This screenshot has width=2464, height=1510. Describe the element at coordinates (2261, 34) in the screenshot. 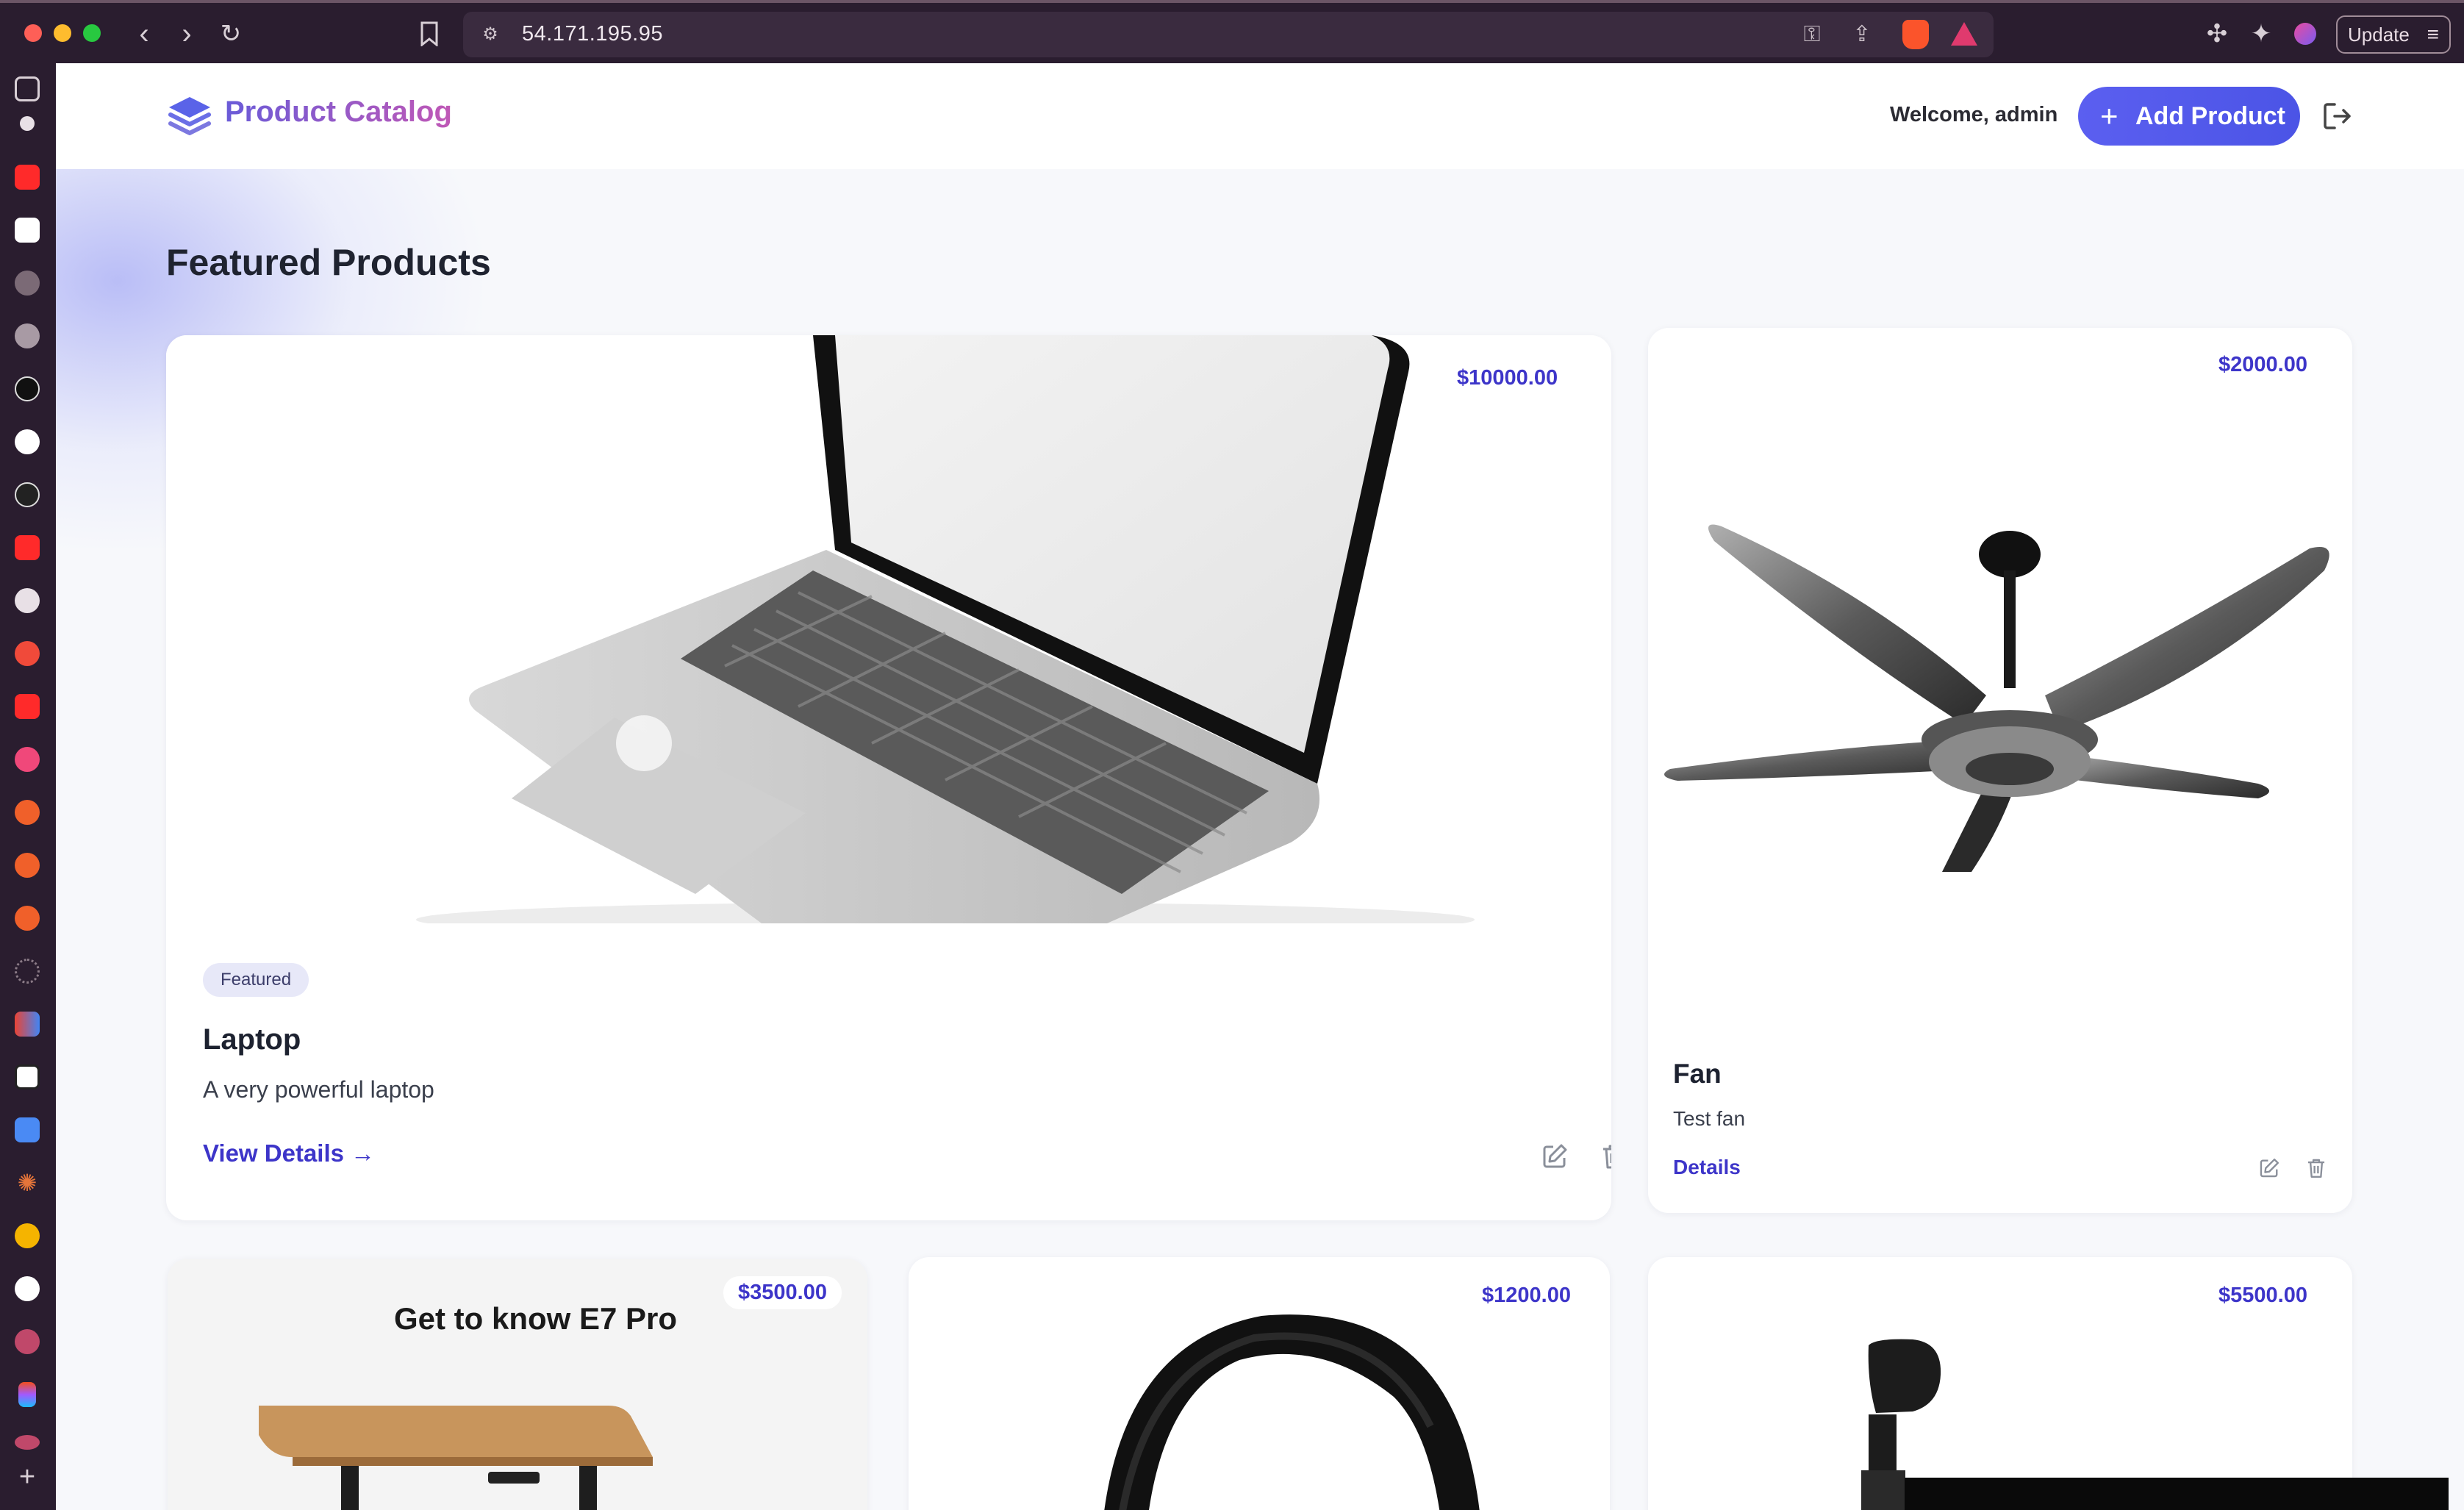

I see `leo-ai-icon: ✦` at that location.